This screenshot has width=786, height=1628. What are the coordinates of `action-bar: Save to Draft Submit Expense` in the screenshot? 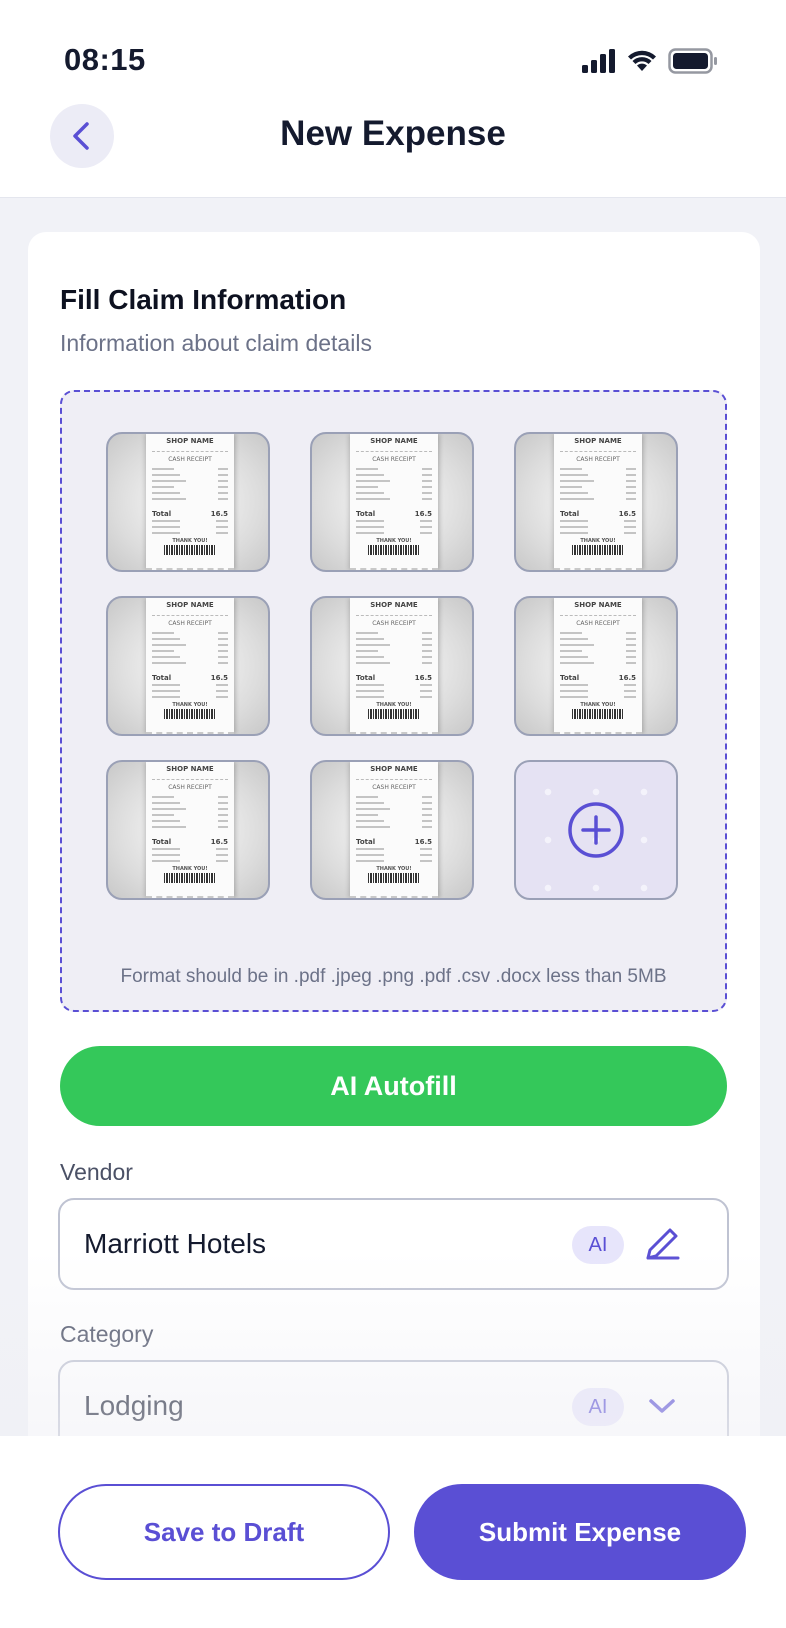 It's located at (393, 1532).